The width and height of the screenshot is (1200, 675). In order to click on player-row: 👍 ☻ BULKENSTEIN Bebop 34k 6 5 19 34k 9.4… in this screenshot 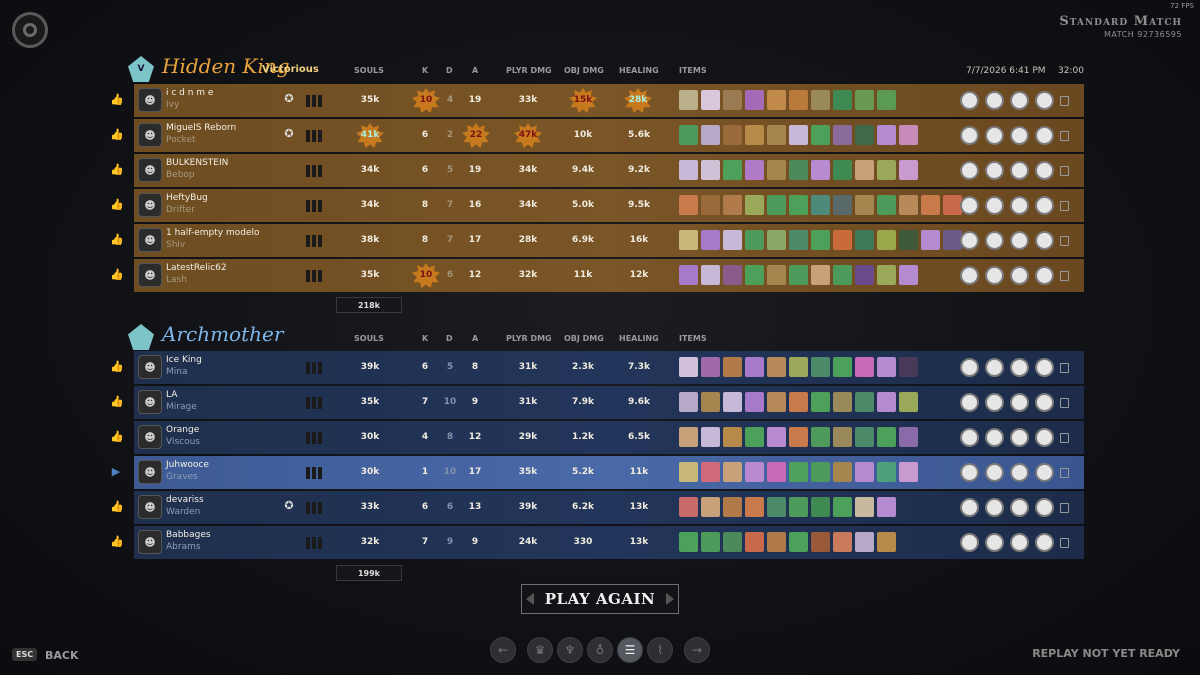, I will do `click(597, 170)`.